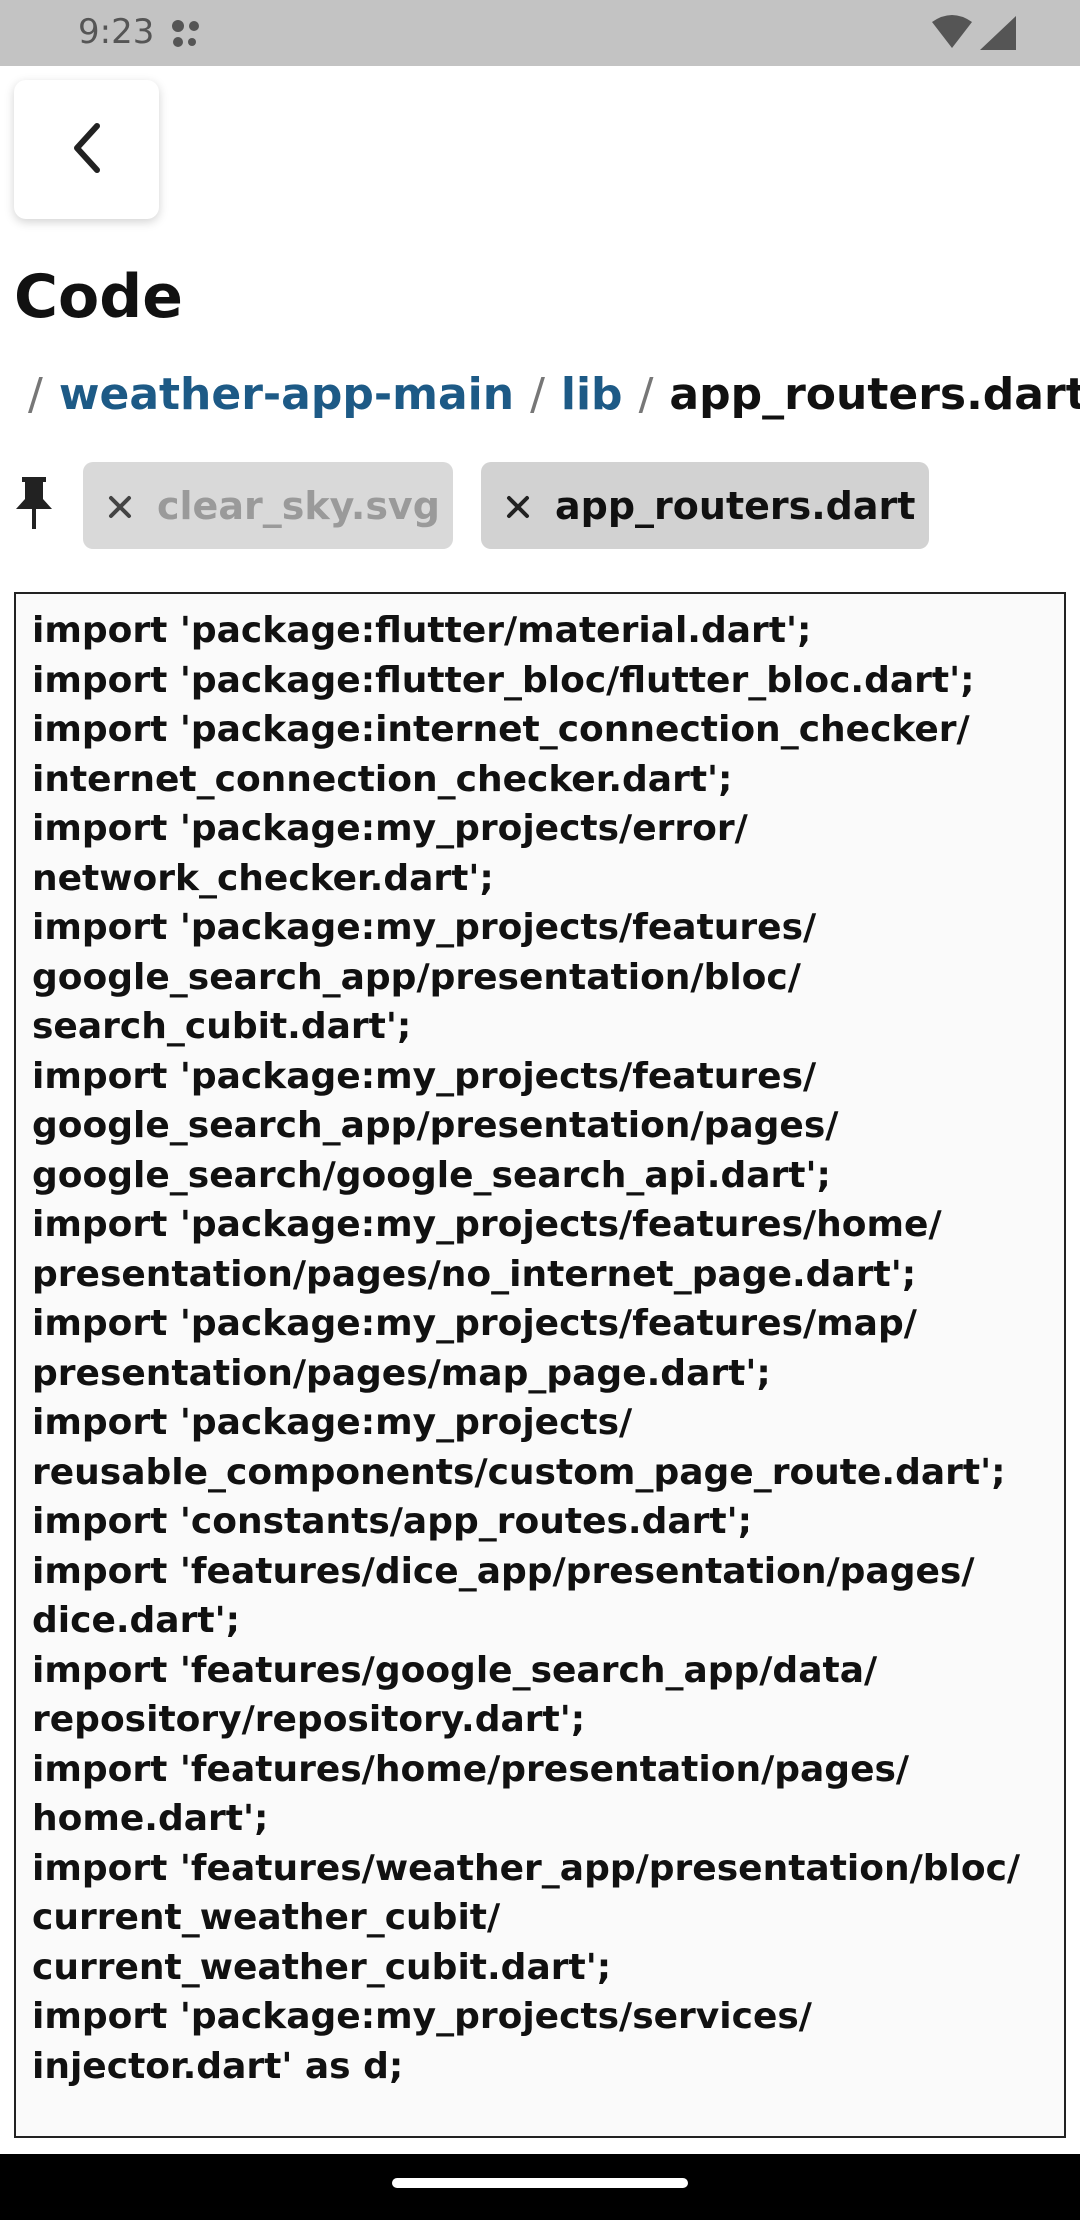 This screenshot has height=2220, width=1080. I want to click on breadcrumb-current-file: app_routers.dart, so click(874, 394).